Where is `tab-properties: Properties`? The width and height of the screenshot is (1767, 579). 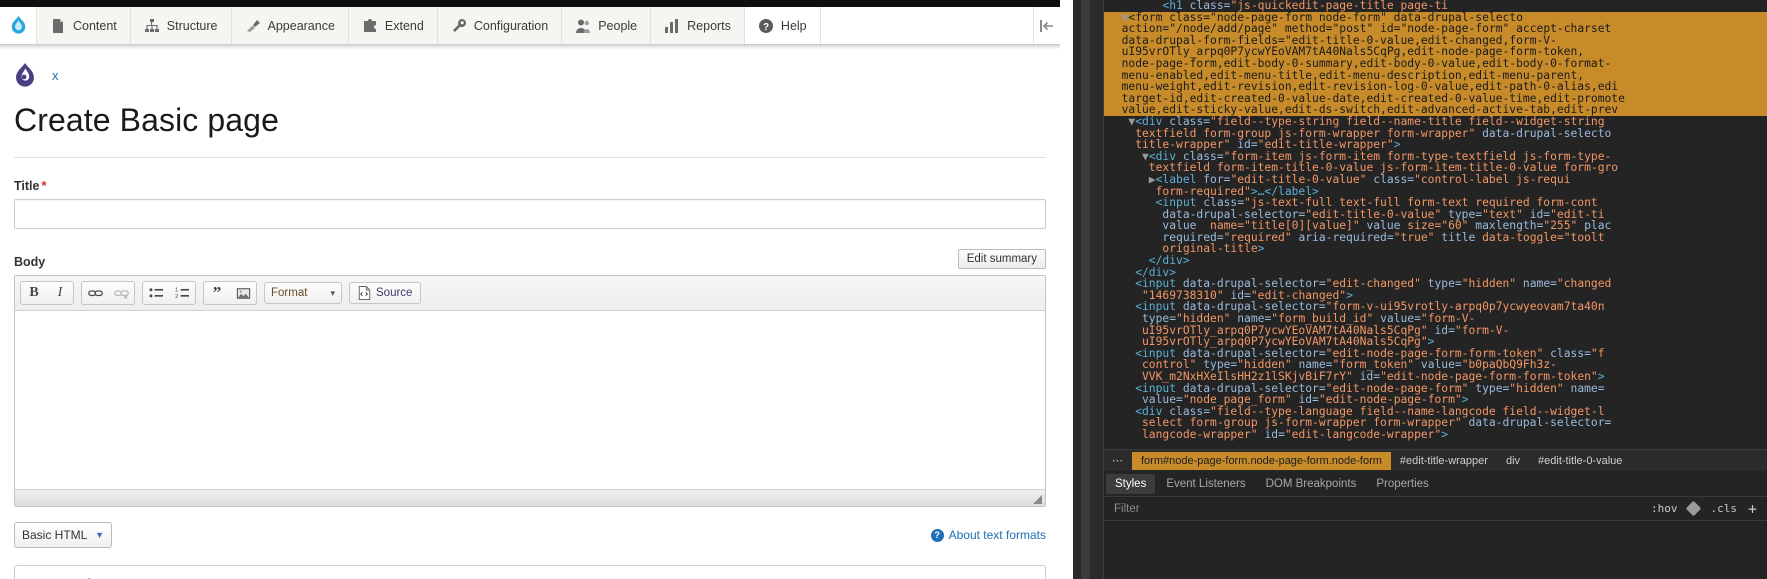 tab-properties: Properties is located at coordinates (1402, 484).